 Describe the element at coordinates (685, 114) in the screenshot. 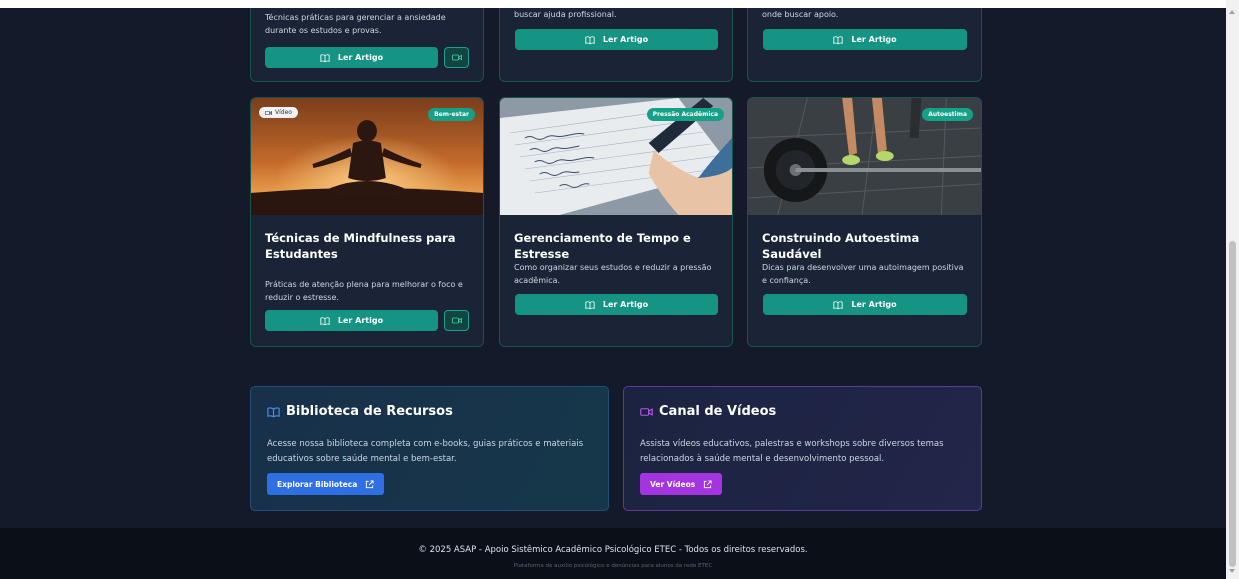

I see `category-badge: Pressão Acadêmica` at that location.